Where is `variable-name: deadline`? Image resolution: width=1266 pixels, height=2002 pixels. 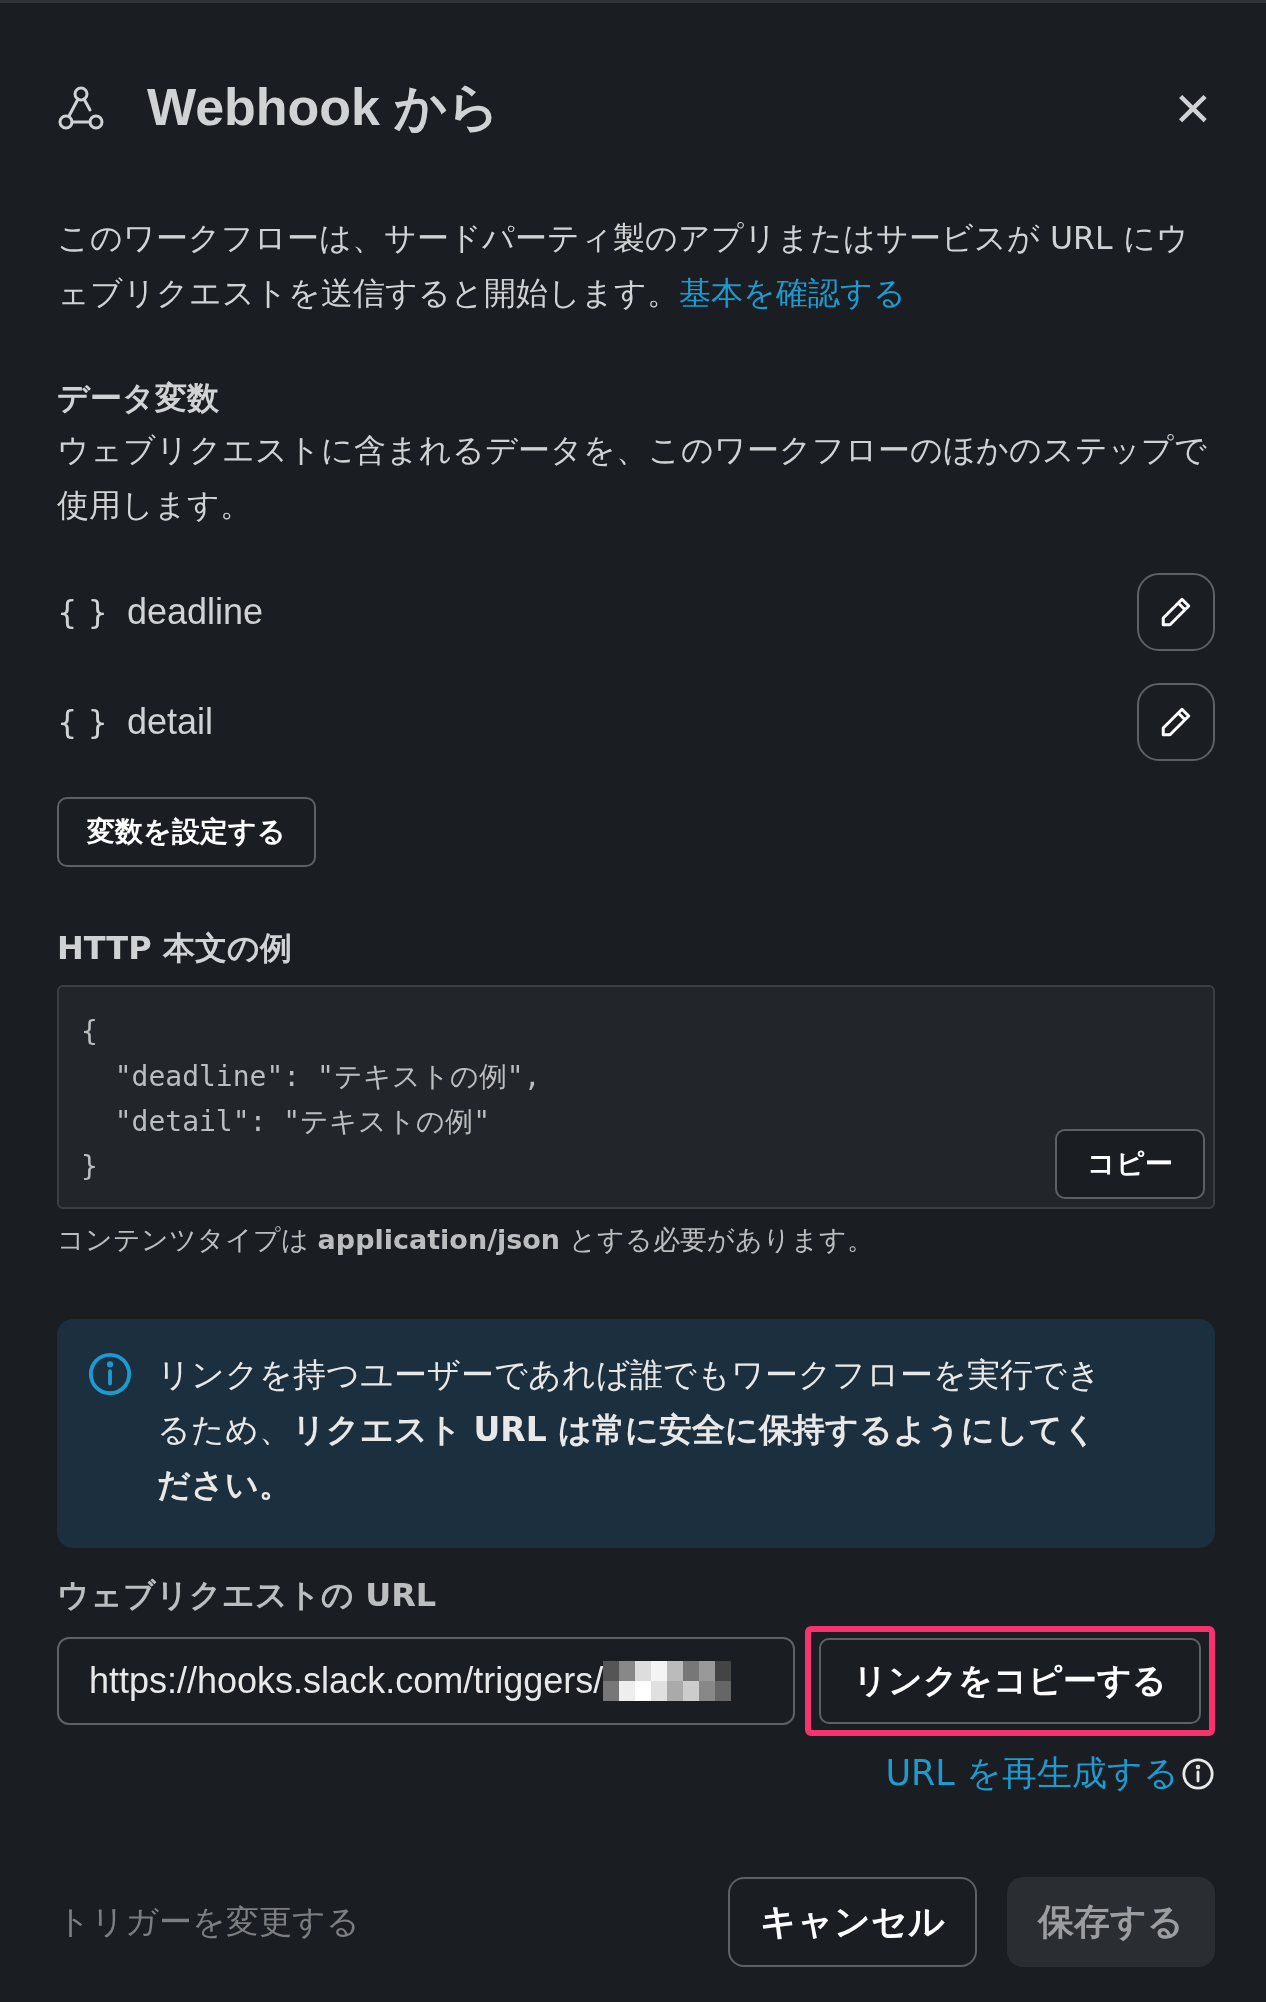
variable-name: deadline is located at coordinates (196, 612).